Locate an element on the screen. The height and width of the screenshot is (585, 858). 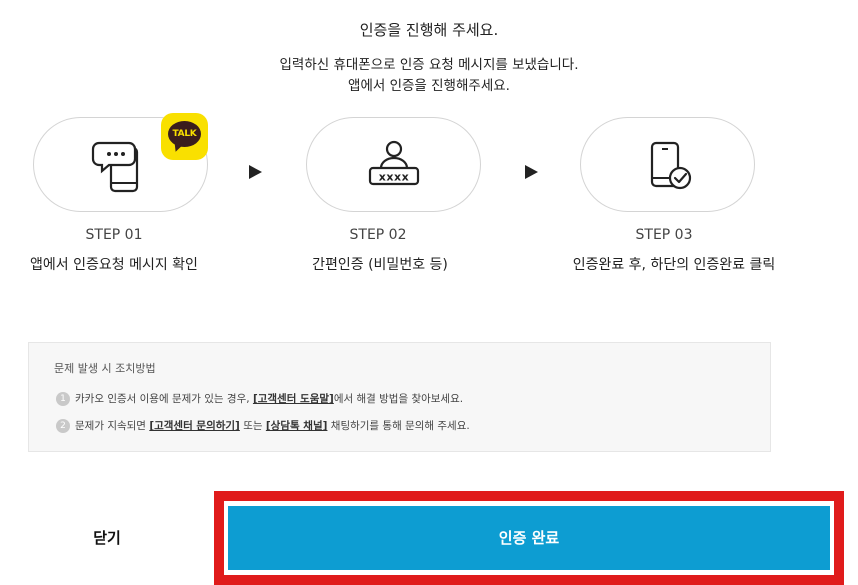
item-2-text-mid: 또는 is located at coordinates (253, 426).